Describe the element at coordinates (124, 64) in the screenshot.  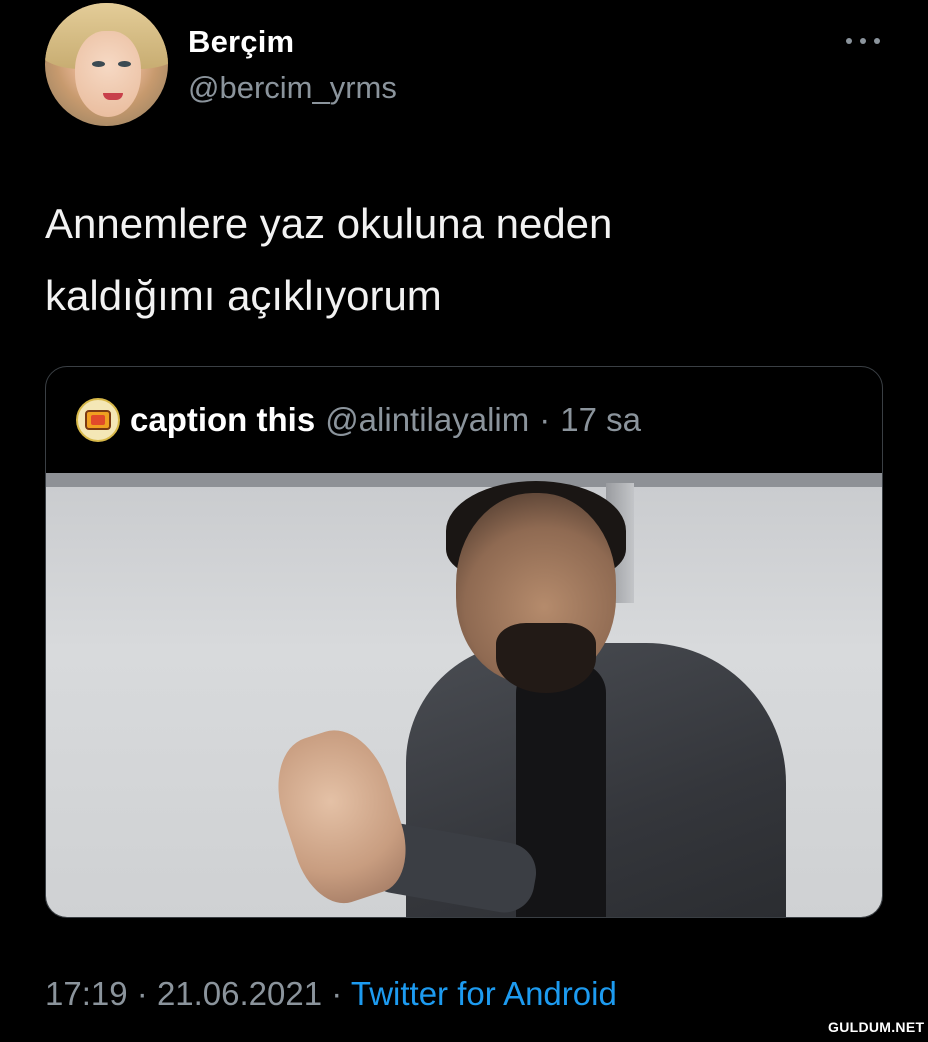
I see `avatar-eye-right` at that location.